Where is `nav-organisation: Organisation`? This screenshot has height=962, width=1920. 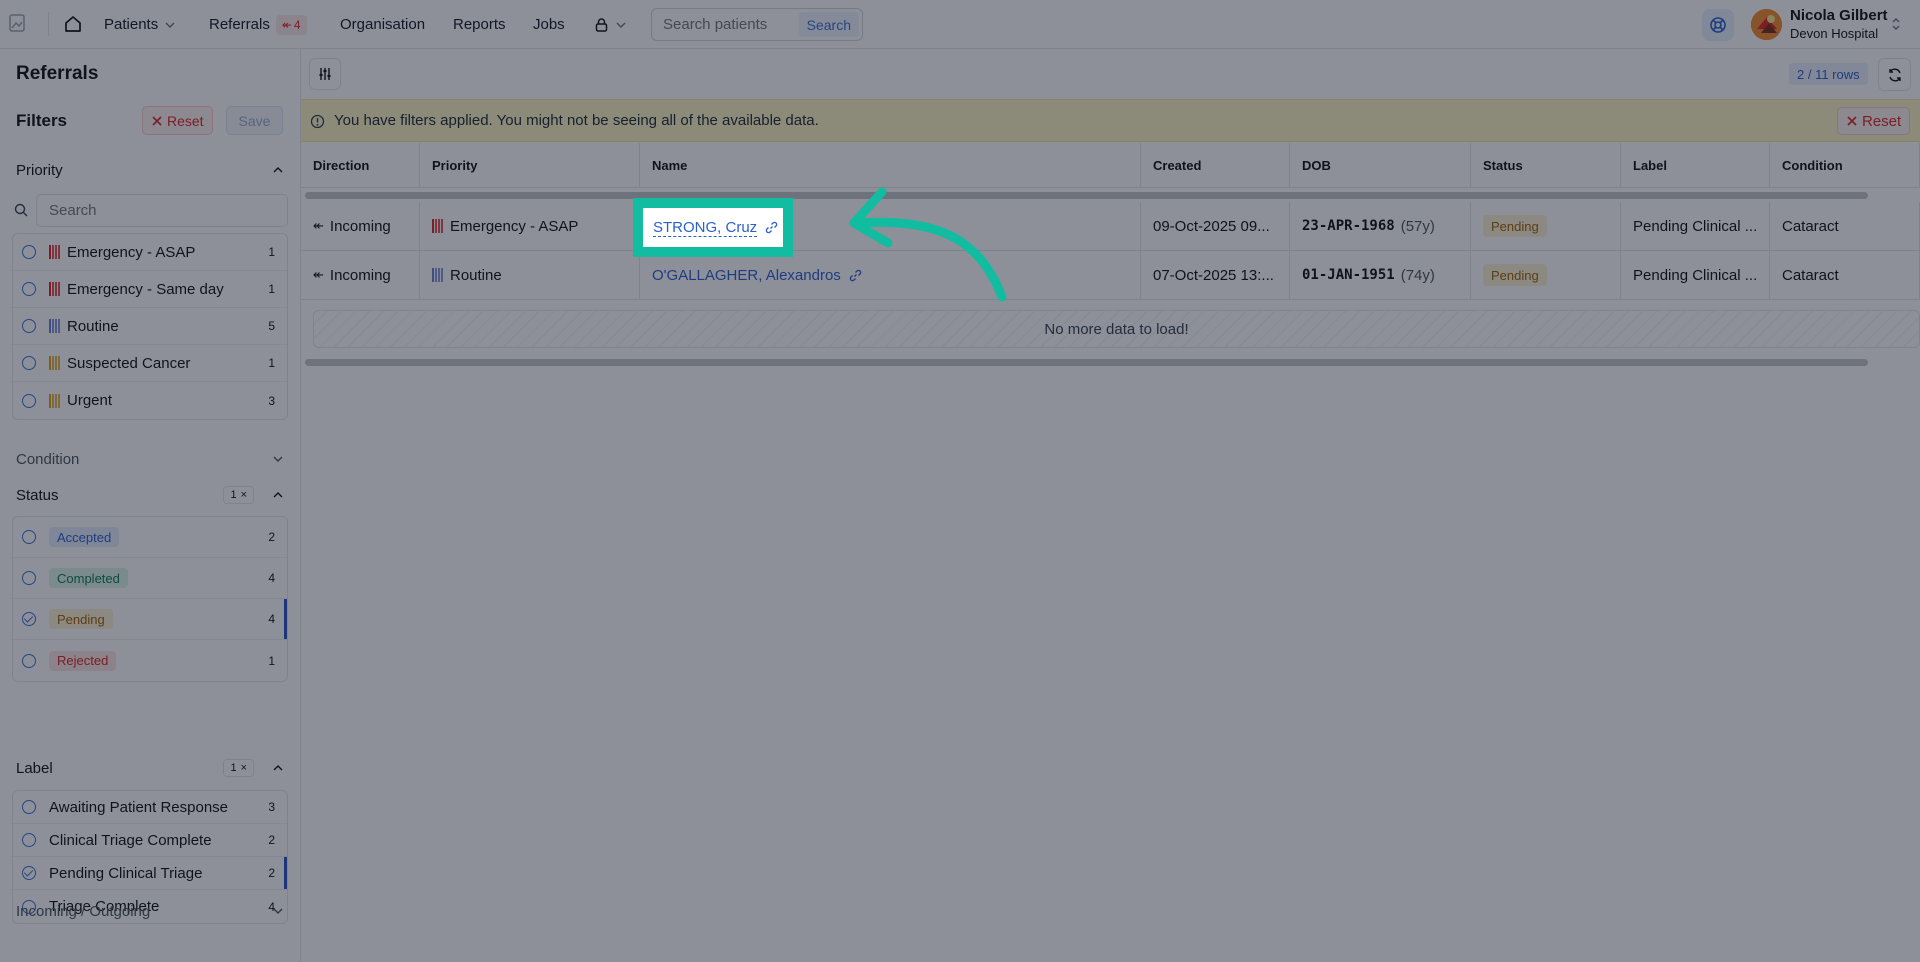 nav-organisation: Organisation is located at coordinates (382, 24).